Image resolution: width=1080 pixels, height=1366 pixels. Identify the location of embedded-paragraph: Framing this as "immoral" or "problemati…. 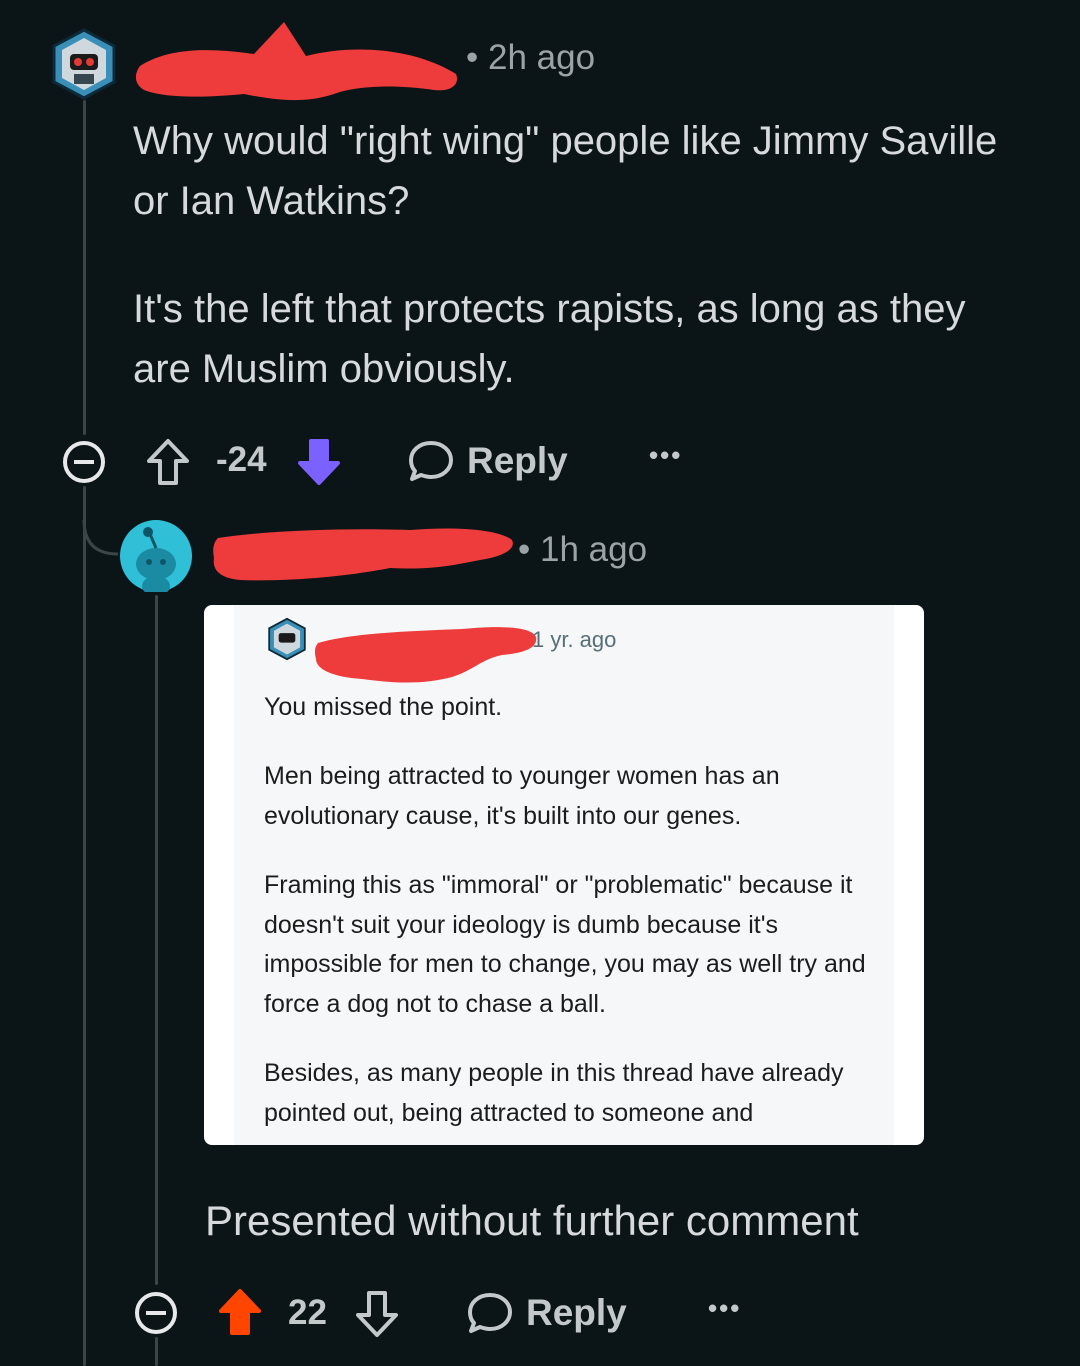
(565, 944).